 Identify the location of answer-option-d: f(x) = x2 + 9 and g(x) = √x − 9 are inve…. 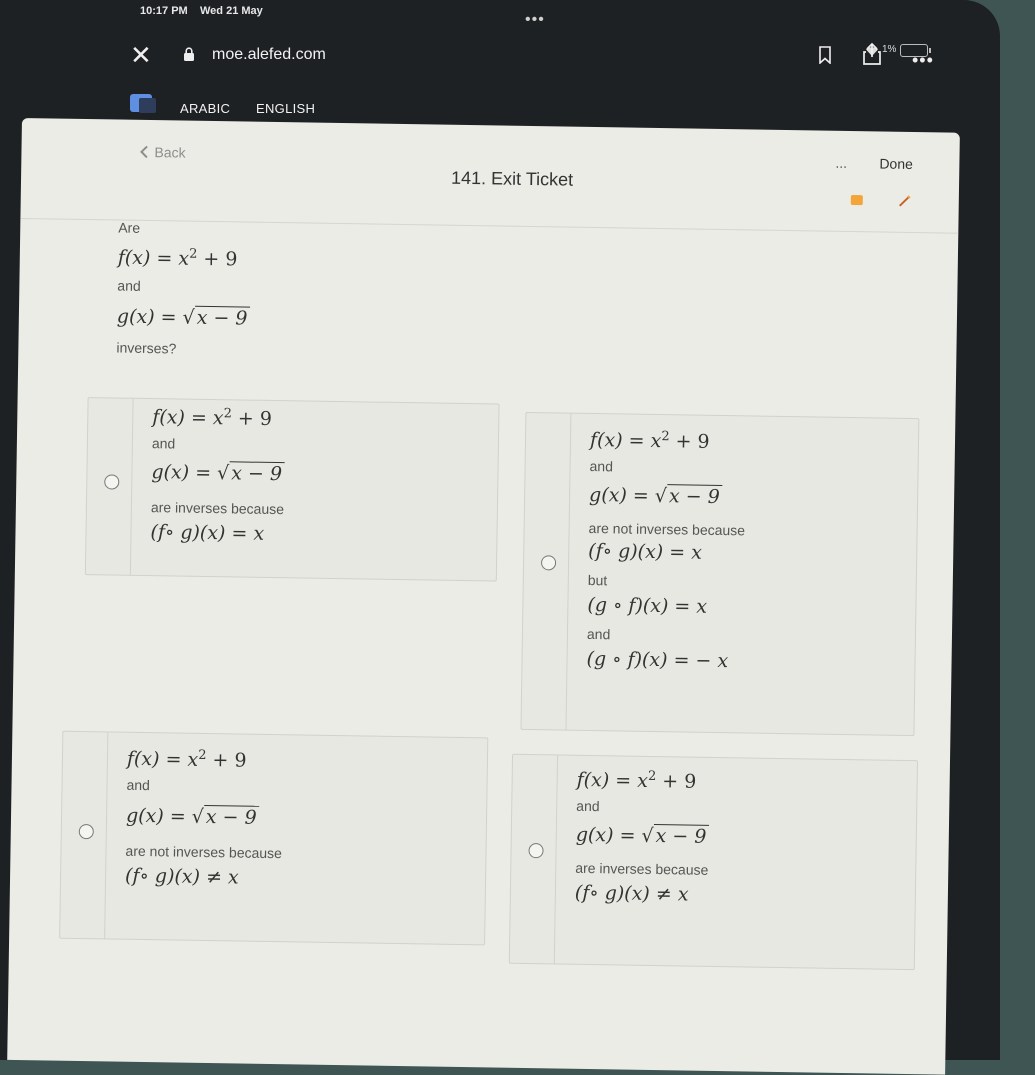
(713, 862).